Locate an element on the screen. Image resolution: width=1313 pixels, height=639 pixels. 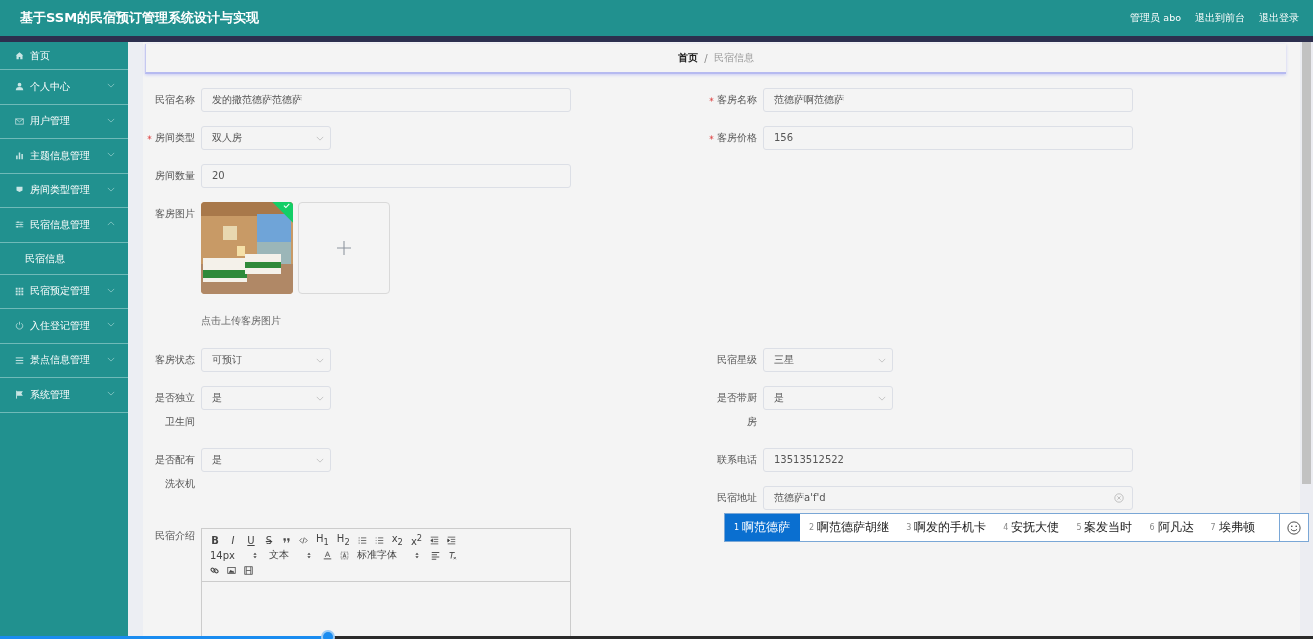
toolbar-button: H$_{2}$ is located at coordinates (343, 540).